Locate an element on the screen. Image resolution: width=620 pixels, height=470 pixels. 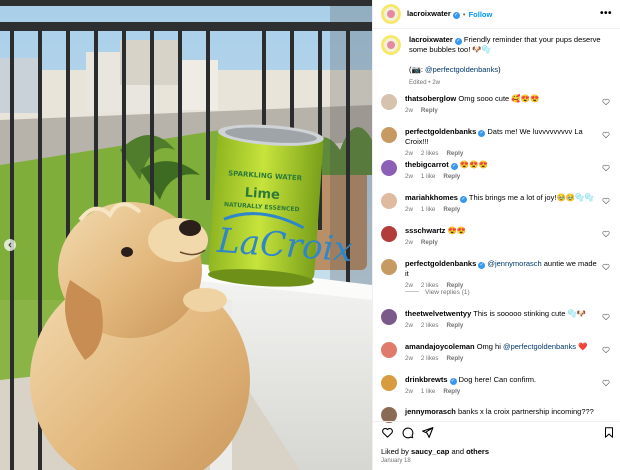
comment-text: This is sooooo stinking cute 🫧🐶 is located at coordinates (530, 313).